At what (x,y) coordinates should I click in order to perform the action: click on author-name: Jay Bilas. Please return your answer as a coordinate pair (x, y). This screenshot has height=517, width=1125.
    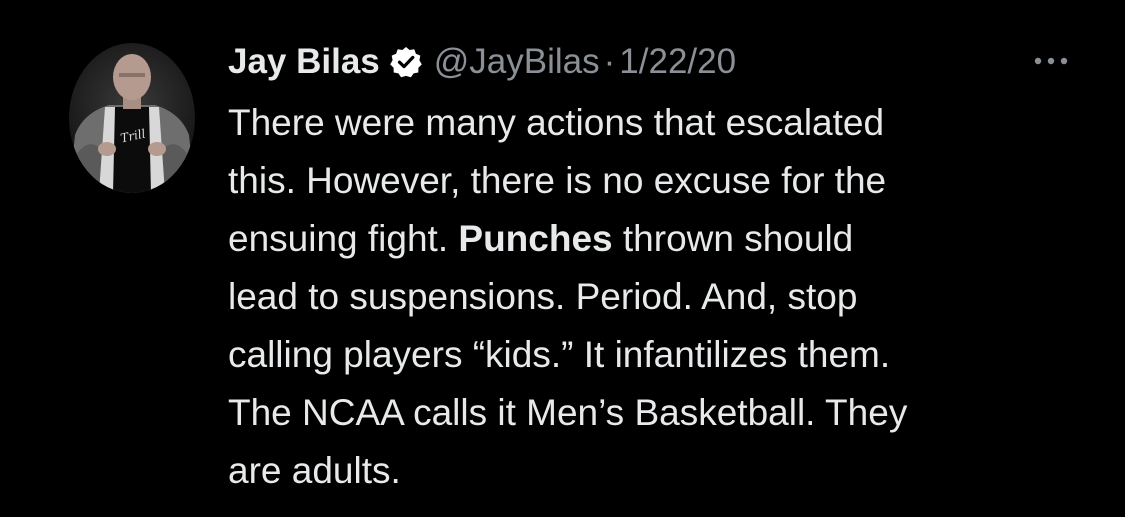
    Looking at the image, I should click on (304, 62).